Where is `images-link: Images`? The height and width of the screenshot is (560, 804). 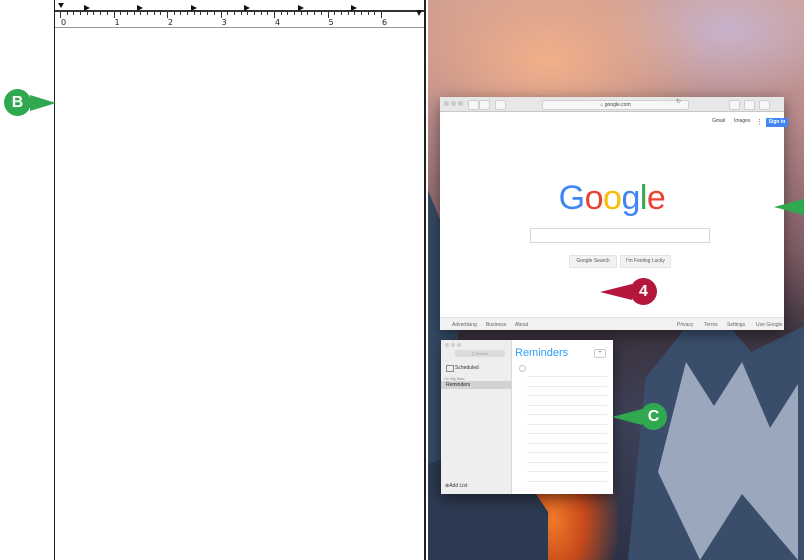 images-link: Images is located at coordinates (742, 121).